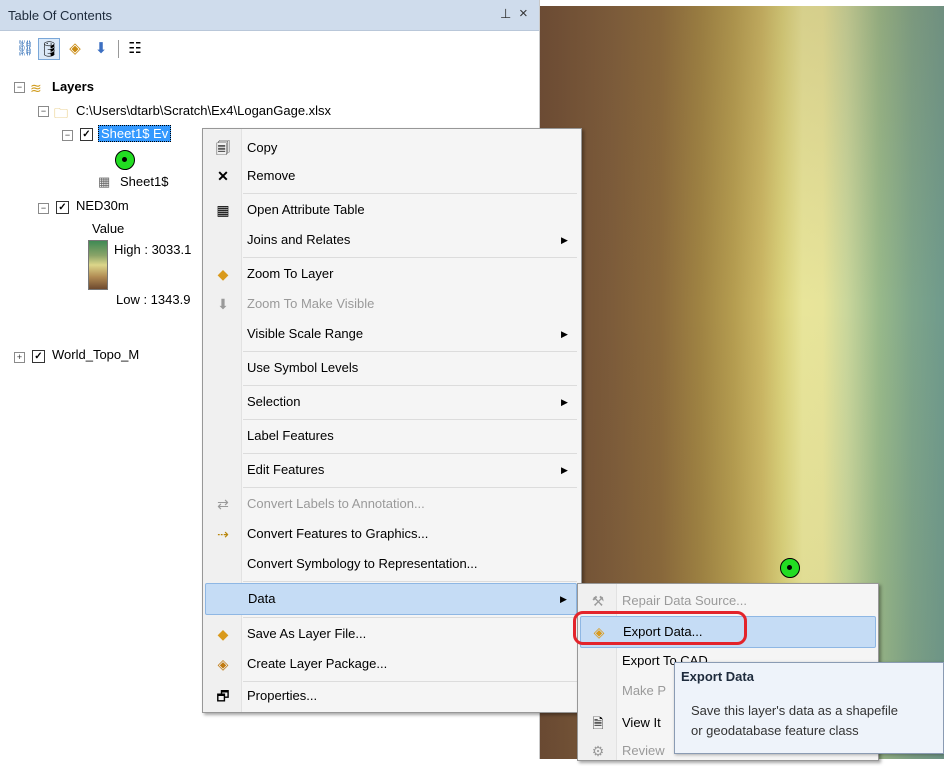 Image resolution: width=944 pixels, height=766 pixels. What do you see at coordinates (391, 436) in the screenshot?
I see `menu-item-label-features: Label Features` at bounding box center [391, 436].